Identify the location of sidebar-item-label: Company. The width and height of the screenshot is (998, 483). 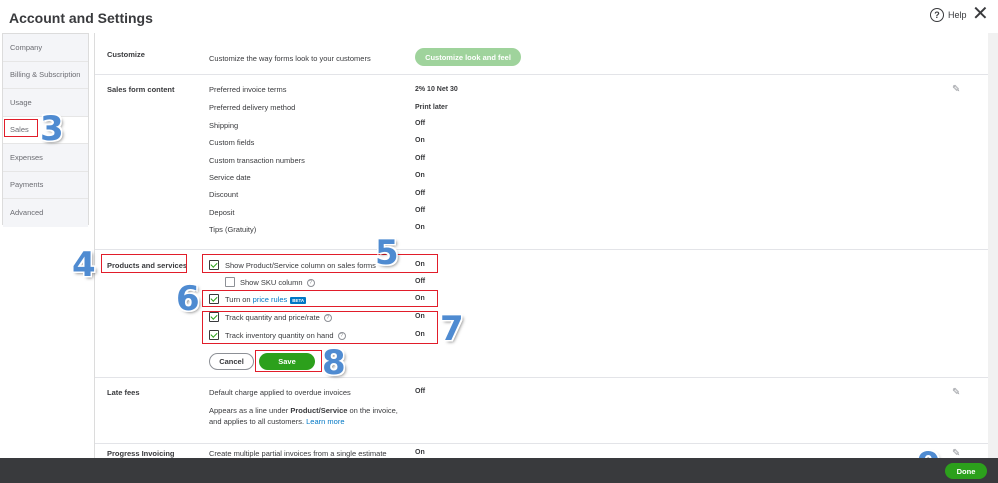
(26, 47).